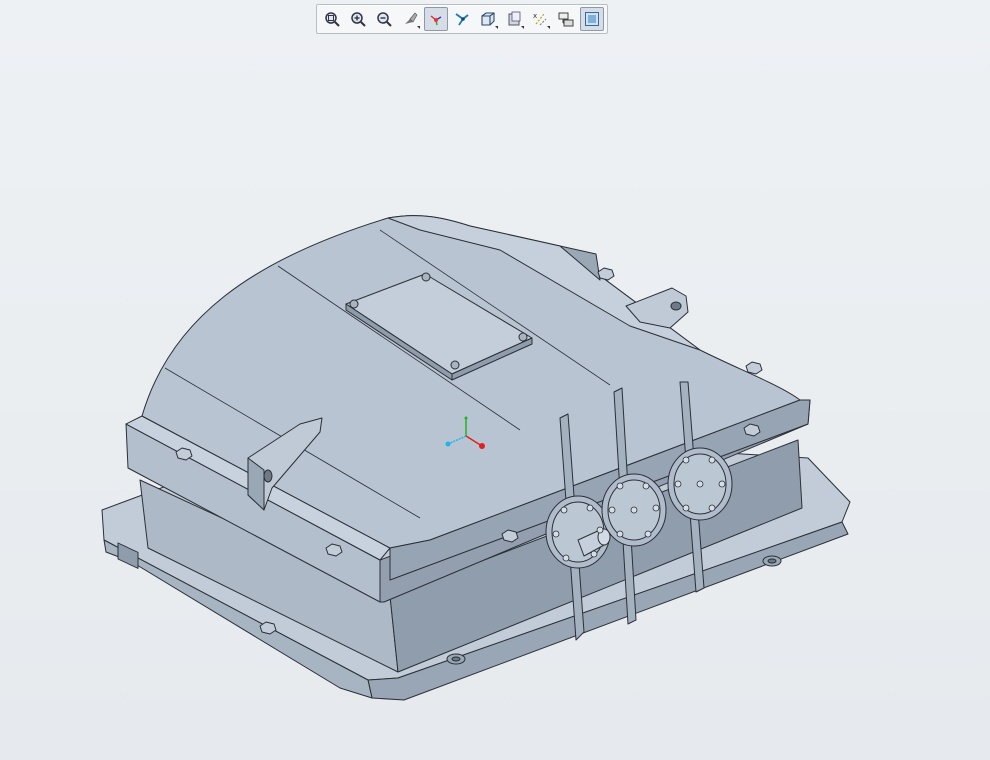 The height and width of the screenshot is (760, 990). I want to click on view-manager-button, so click(566, 19).